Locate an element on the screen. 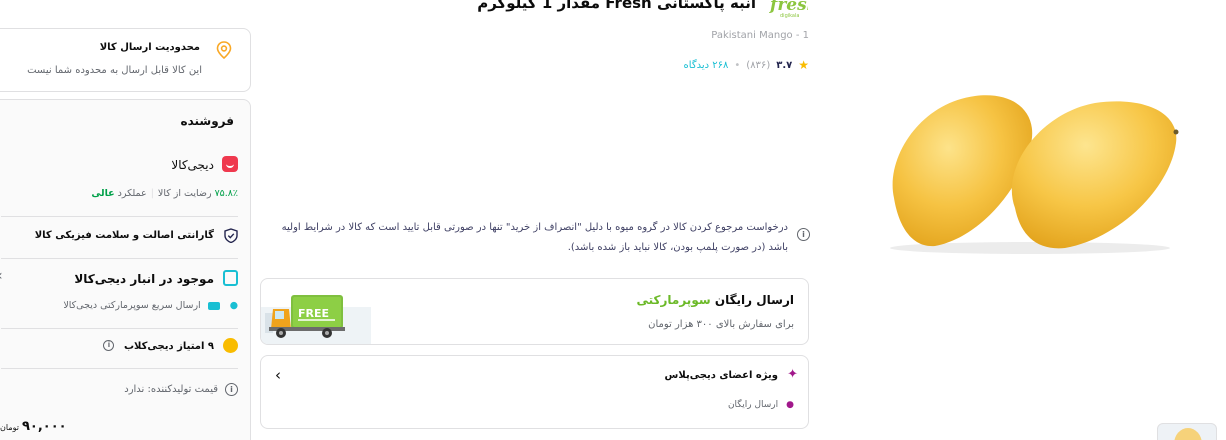 Image resolution: width=1226 pixels, height=440 pixels. truck-icon is located at coordinates (213, 305).